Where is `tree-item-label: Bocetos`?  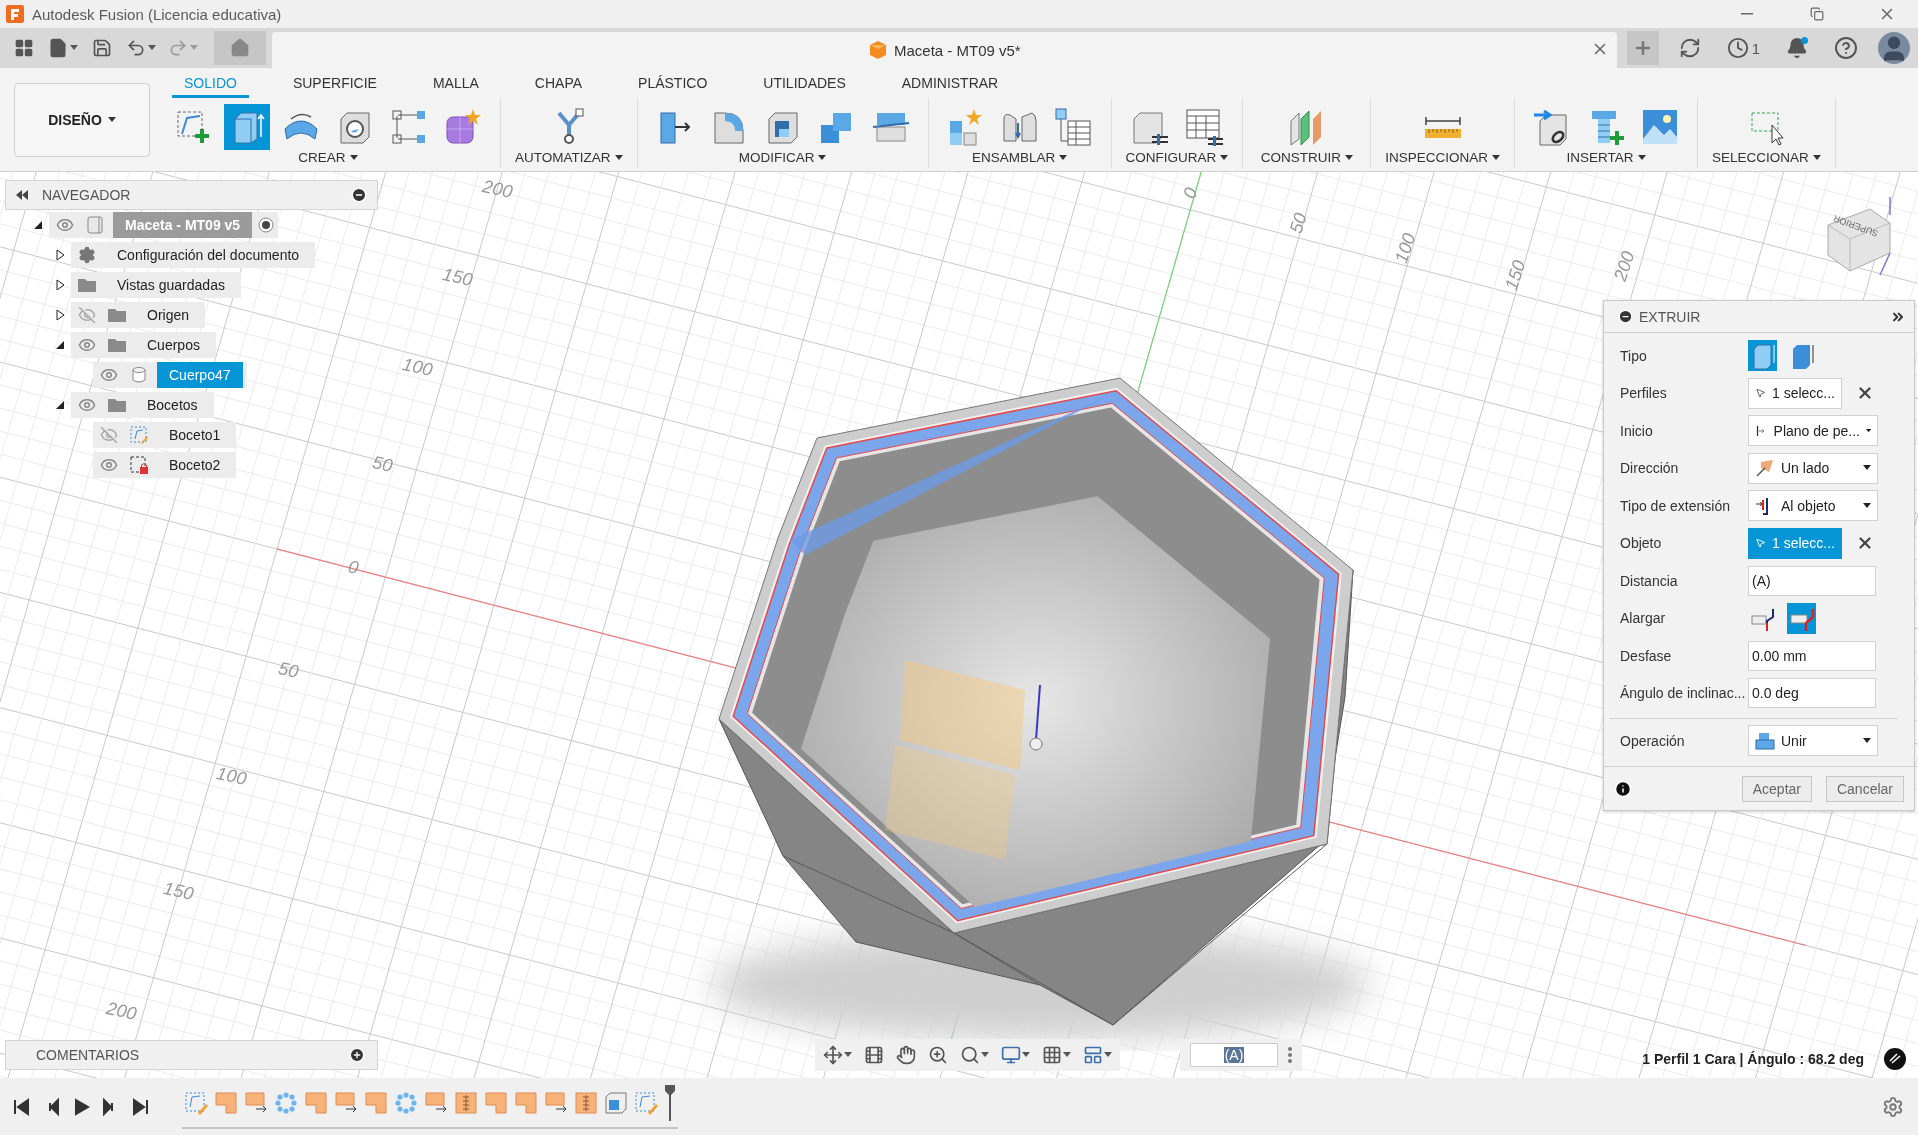
tree-item-label: Bocetos is located at coordinates (172, 405).